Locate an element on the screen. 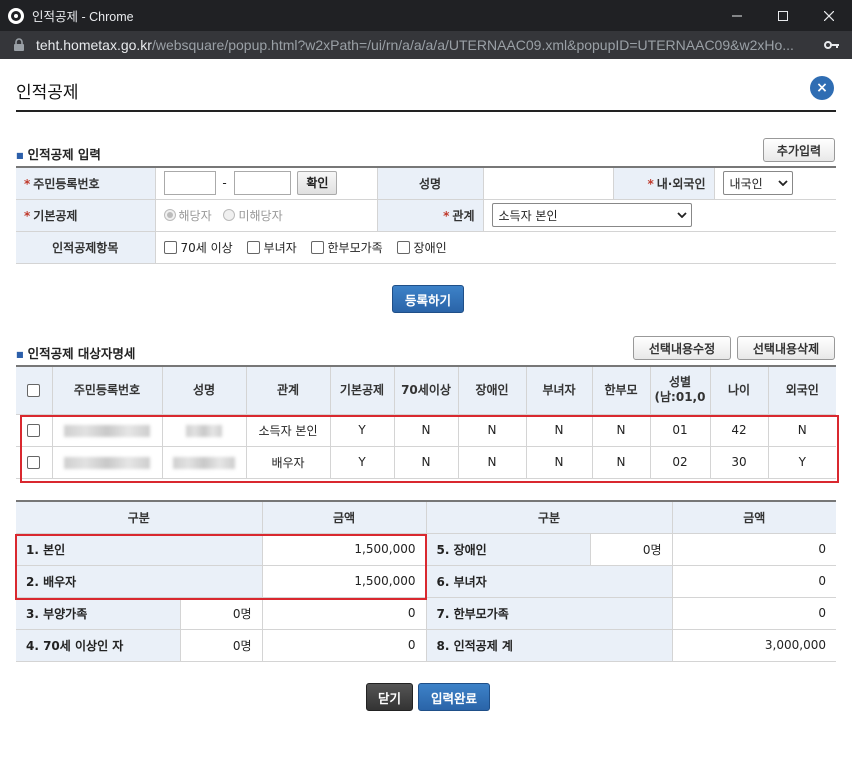  col-name: 성명 is located at coordinates (204, 390).